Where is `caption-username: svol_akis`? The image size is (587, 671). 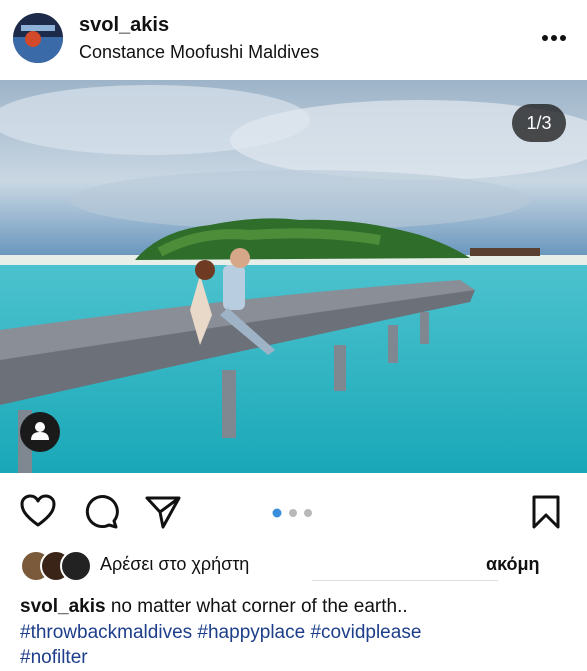 caption-username: svol_akis is located at coordinates (63, 606).